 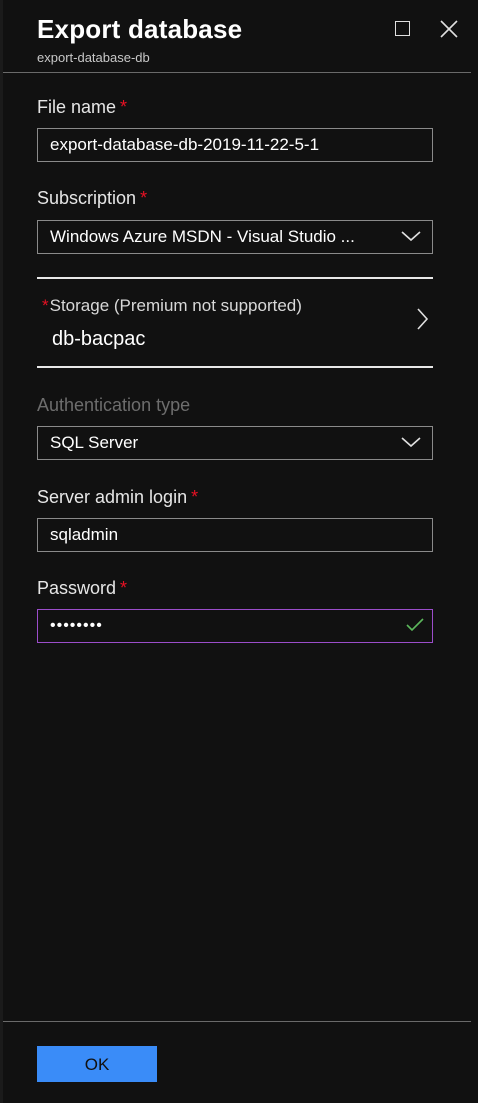 What do you see at coordinates (185, 144) in the screenshot?
I see `file-name-value: export-database-db-2019-11-22-5-1` at bounding box center [185, 144].